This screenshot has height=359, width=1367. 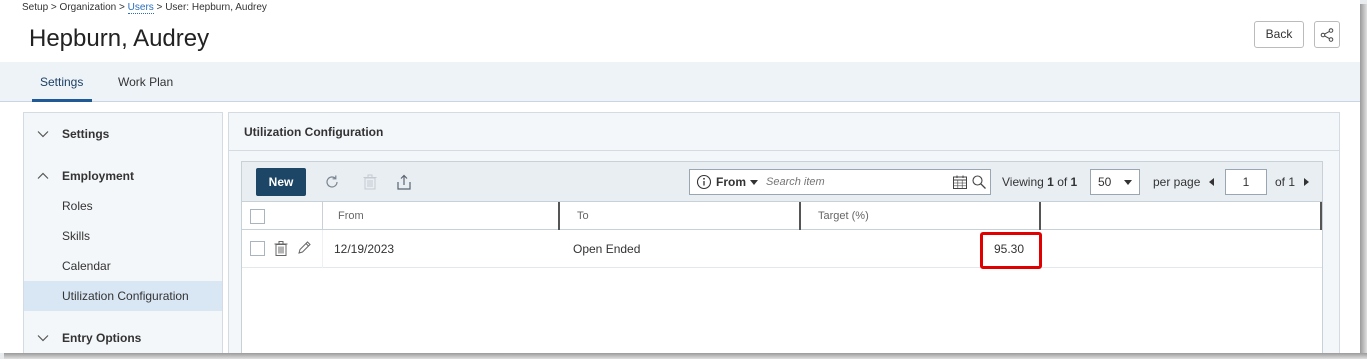 What do you see at coordinates (680, 82) in the screenshot?
I see `tab-bar: Settings Work Plan` at bounding box center [680, 82].